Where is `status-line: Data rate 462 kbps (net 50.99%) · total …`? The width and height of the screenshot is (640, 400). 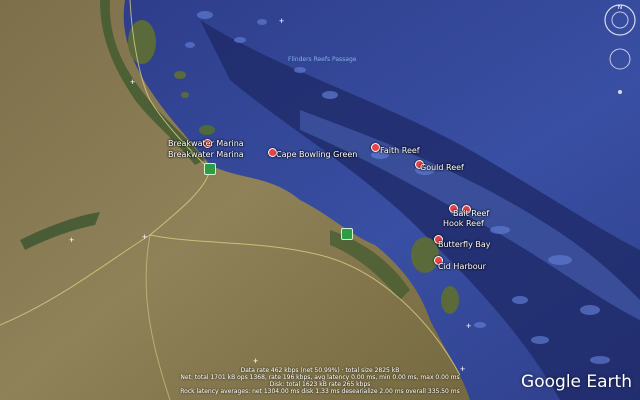
status-line: Data rate 462 kbps (net 50.99%) · total … is located at coordinates (320, 370).